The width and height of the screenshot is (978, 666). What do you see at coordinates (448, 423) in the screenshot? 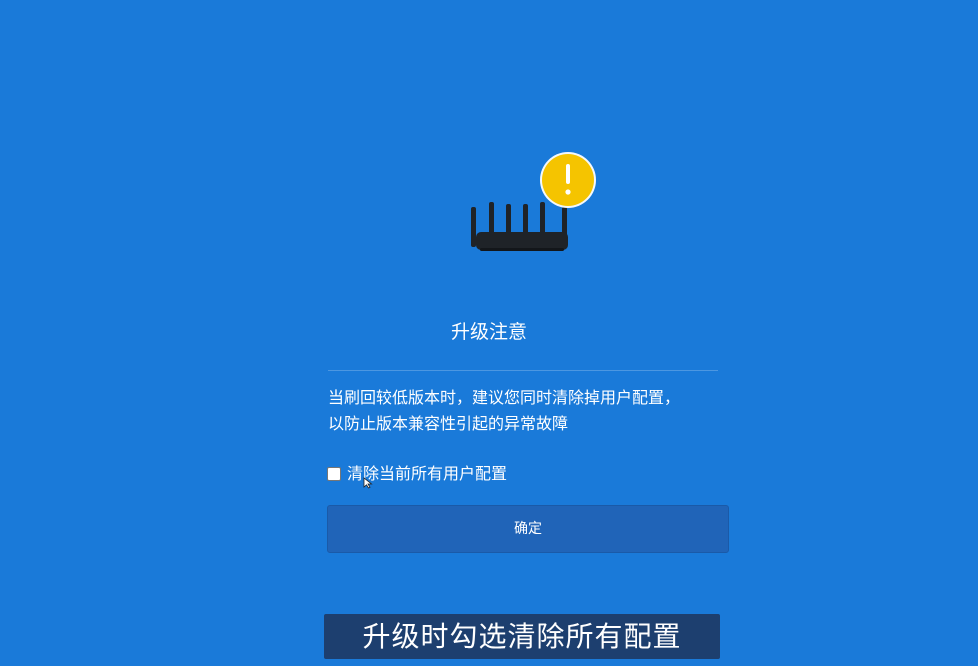
I see `message-line-2: 以防止版本兼容性引起的异常故障` at bounding box center [448, 423].